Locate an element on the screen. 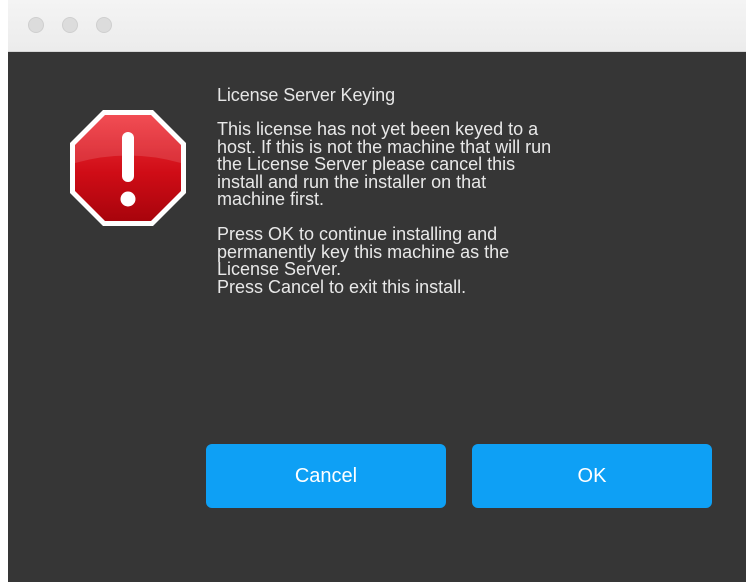 The width and height of the screenshot is (746, 582). close-window-button is located at coordinates (36, 25).